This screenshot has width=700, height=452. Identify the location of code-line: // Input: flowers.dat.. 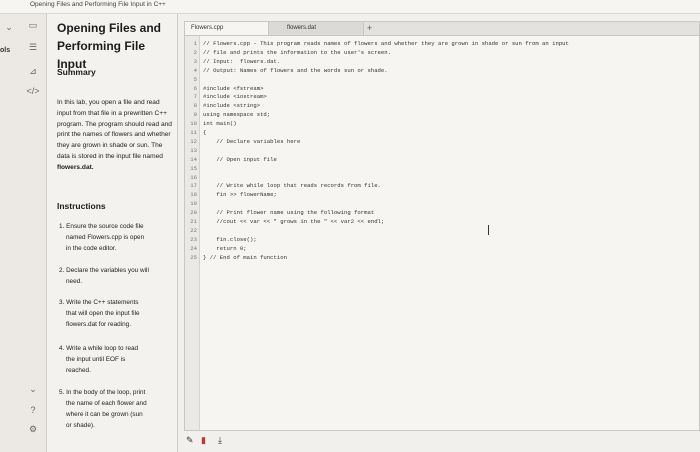
(241, 61).